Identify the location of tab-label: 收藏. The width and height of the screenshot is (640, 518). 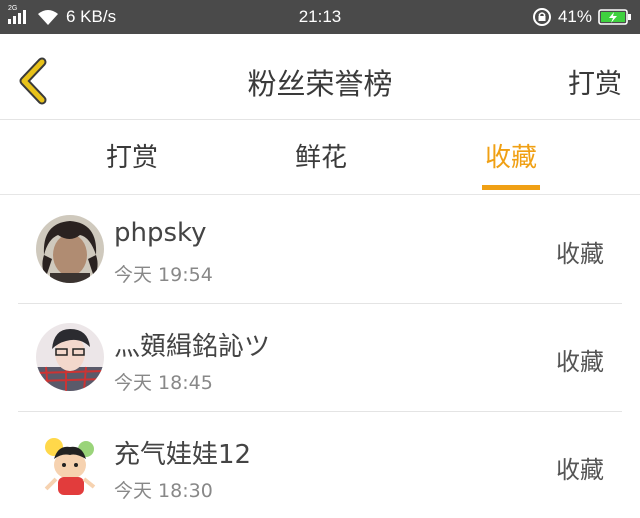
(510, 158).